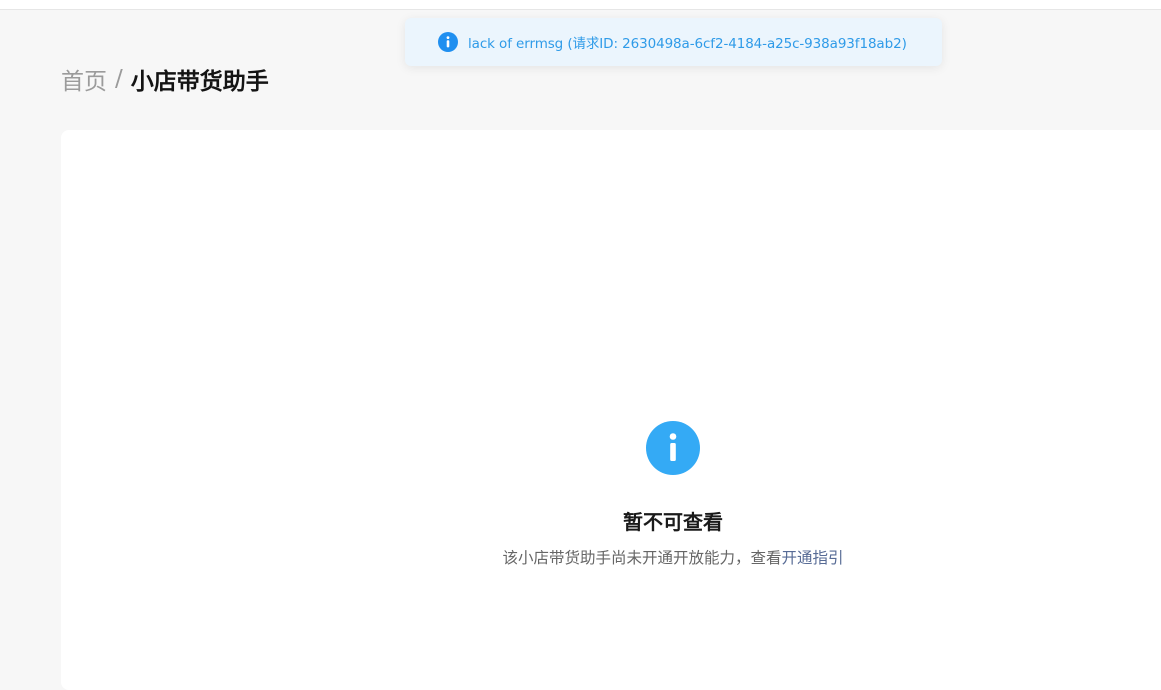  Describe the element at coordinates (642, 558) in the screenshot. I see `empty-state-description-text: 该小店带货助手尚未开通开放能力，查看` at that location.